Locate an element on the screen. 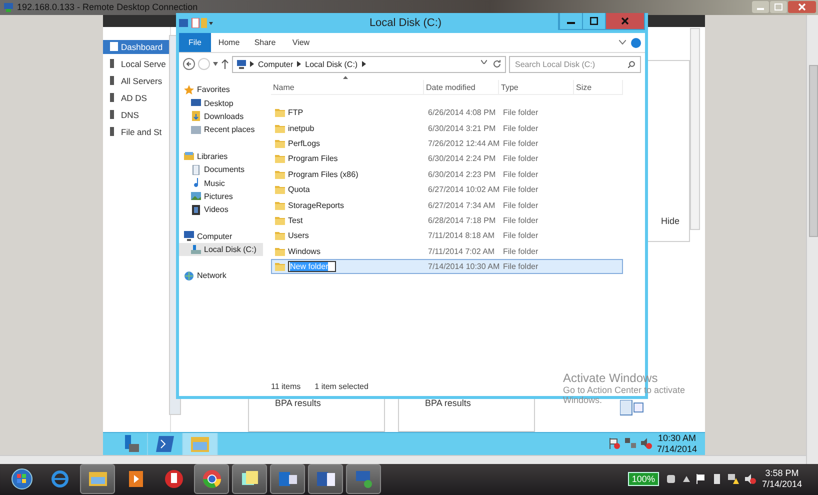  date-modified: 6/30/2014 2:24 PM is located at coordinates (462, 159).